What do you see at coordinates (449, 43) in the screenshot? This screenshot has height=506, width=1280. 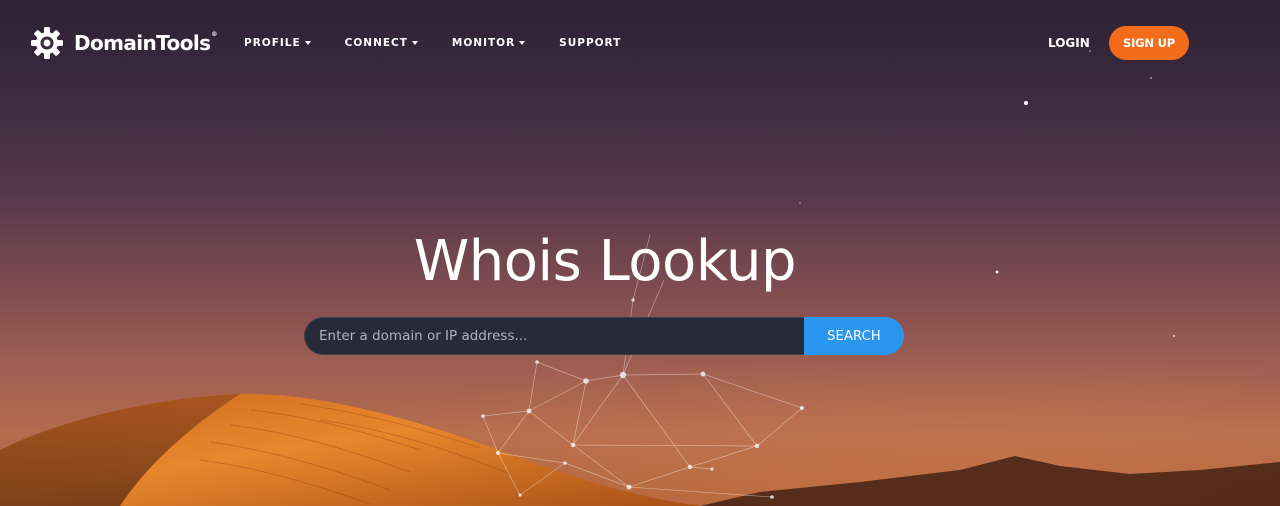 I see `main-menu: PROFILE CONNECT MONITOR SUPPORT` at bounding box center [449, 43].